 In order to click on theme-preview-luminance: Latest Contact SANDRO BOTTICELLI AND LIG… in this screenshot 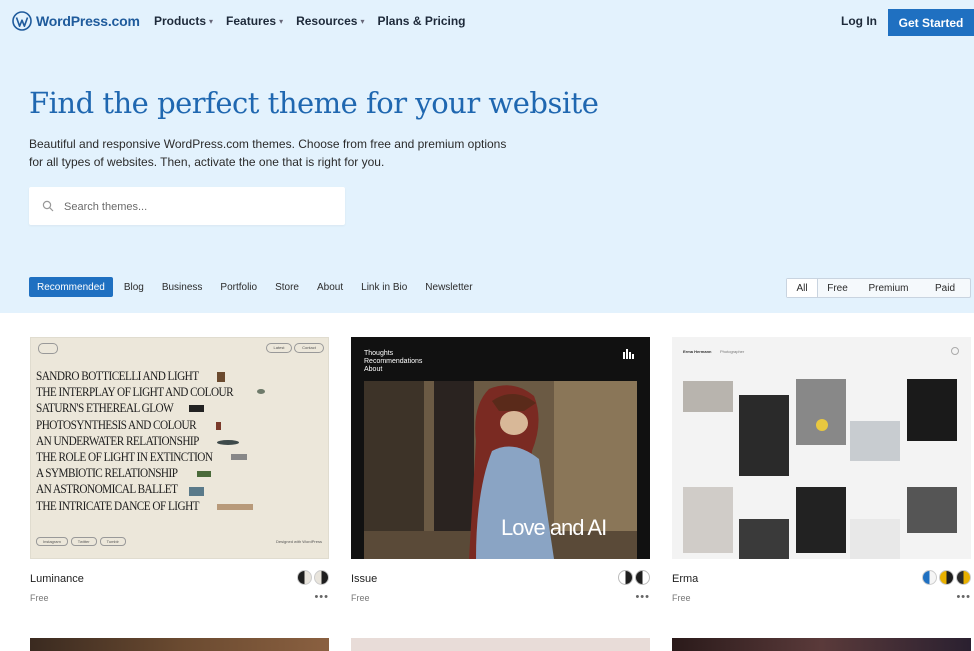, I will do `click(179, 448)`.